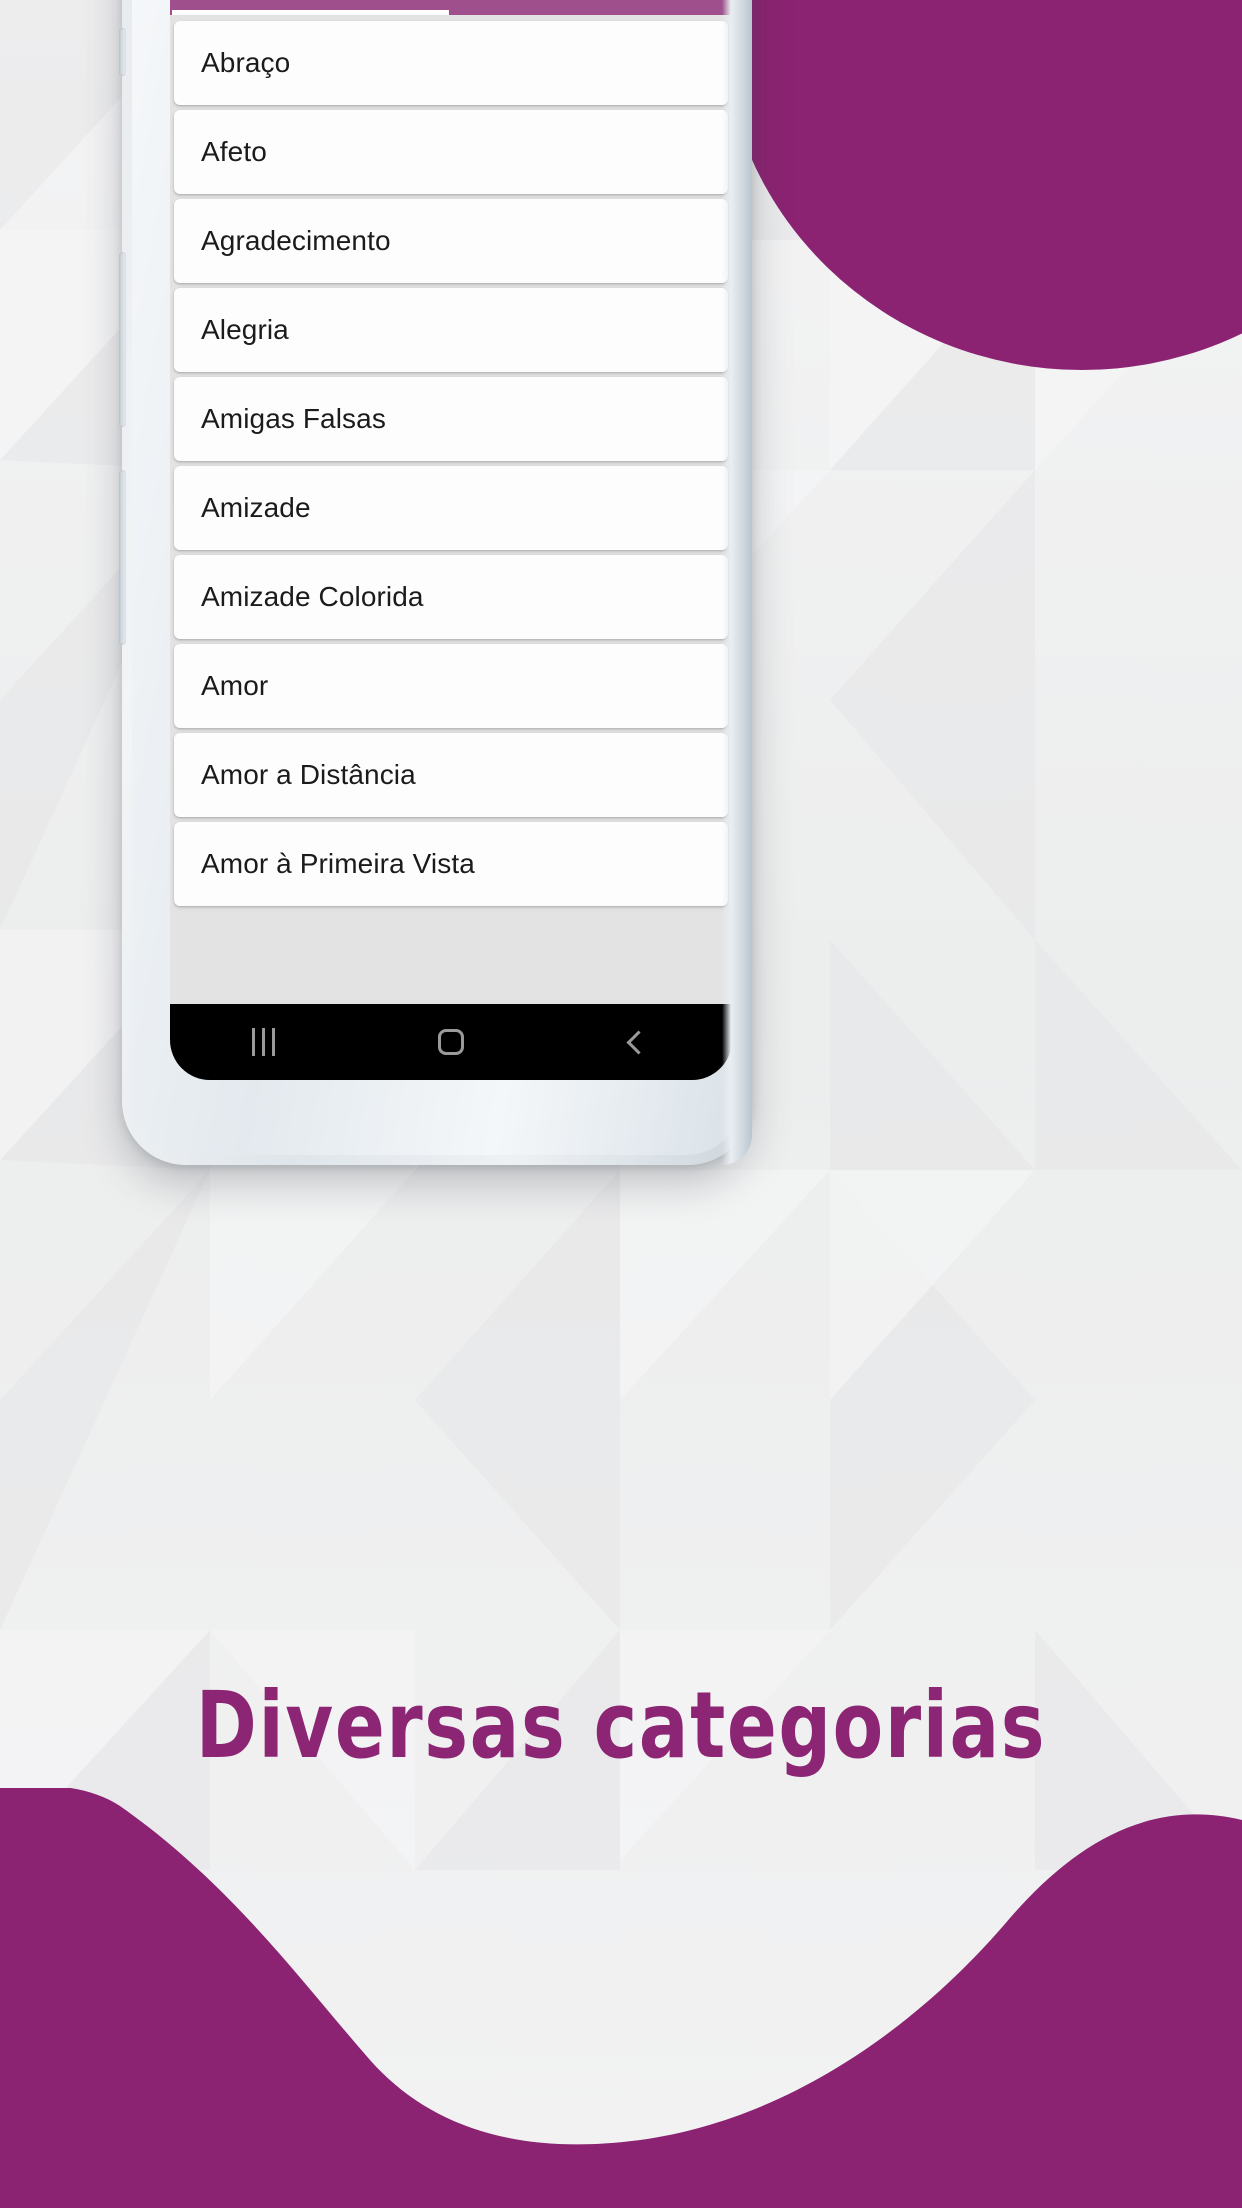  I want to click on android-nav-bar, so click(451, 1042).